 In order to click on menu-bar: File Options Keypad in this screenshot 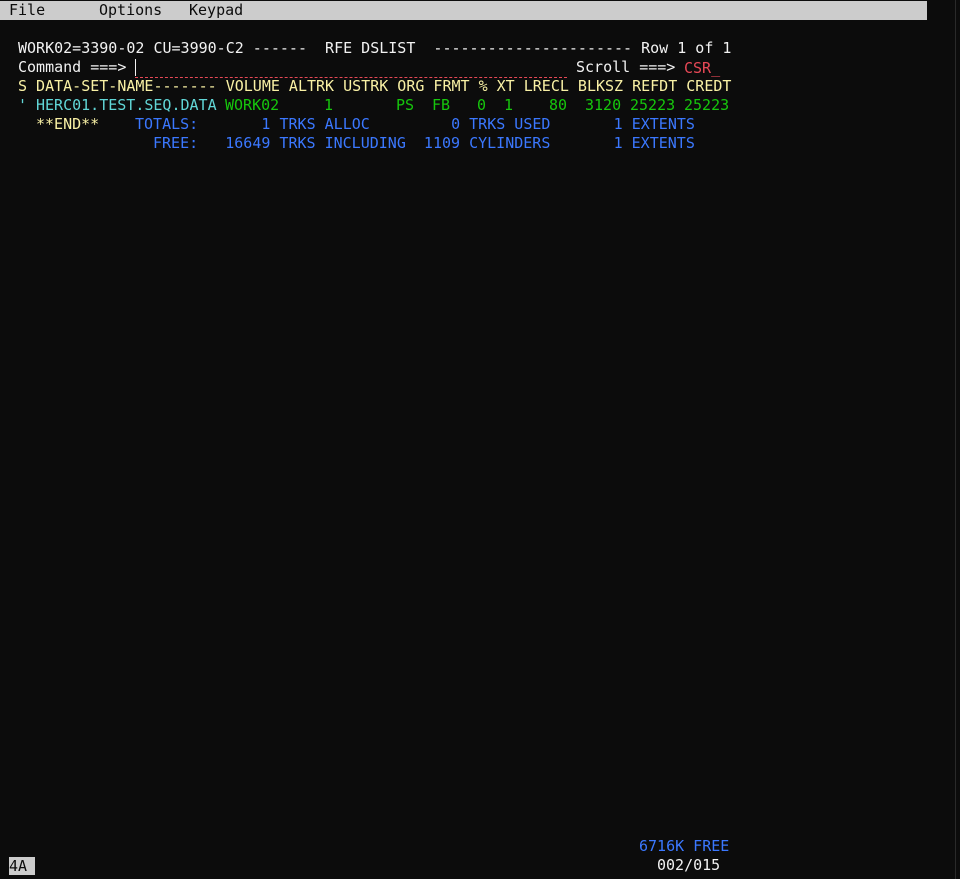, I will do `click(463, 10)`.